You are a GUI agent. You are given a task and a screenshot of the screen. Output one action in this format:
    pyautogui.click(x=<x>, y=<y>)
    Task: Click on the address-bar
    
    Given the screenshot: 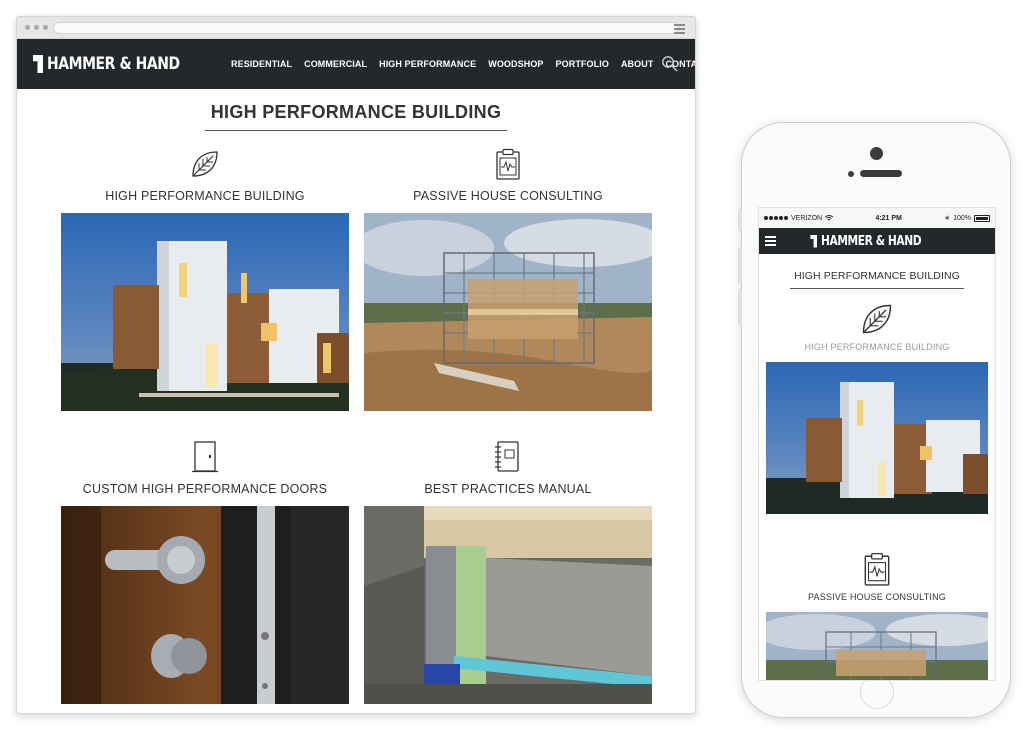 What is the action you would take?
    pyautogui.click(x=366, y=28)
    